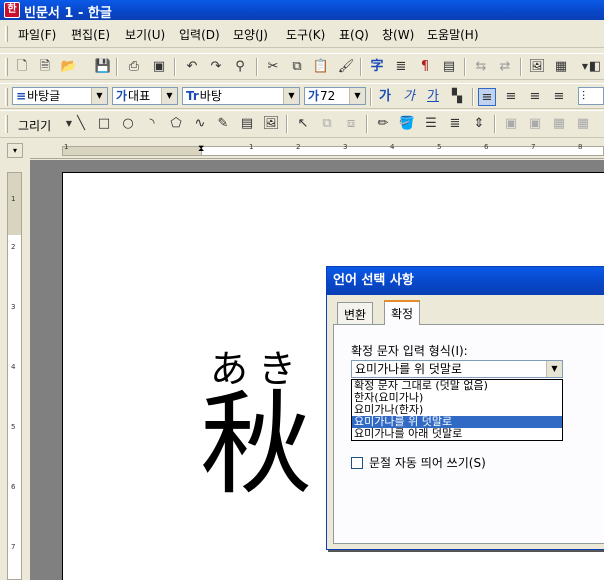 The width and height of the screenshot is (604, 580). I want to click on line-style-icon: ☰, so click(431, 124).